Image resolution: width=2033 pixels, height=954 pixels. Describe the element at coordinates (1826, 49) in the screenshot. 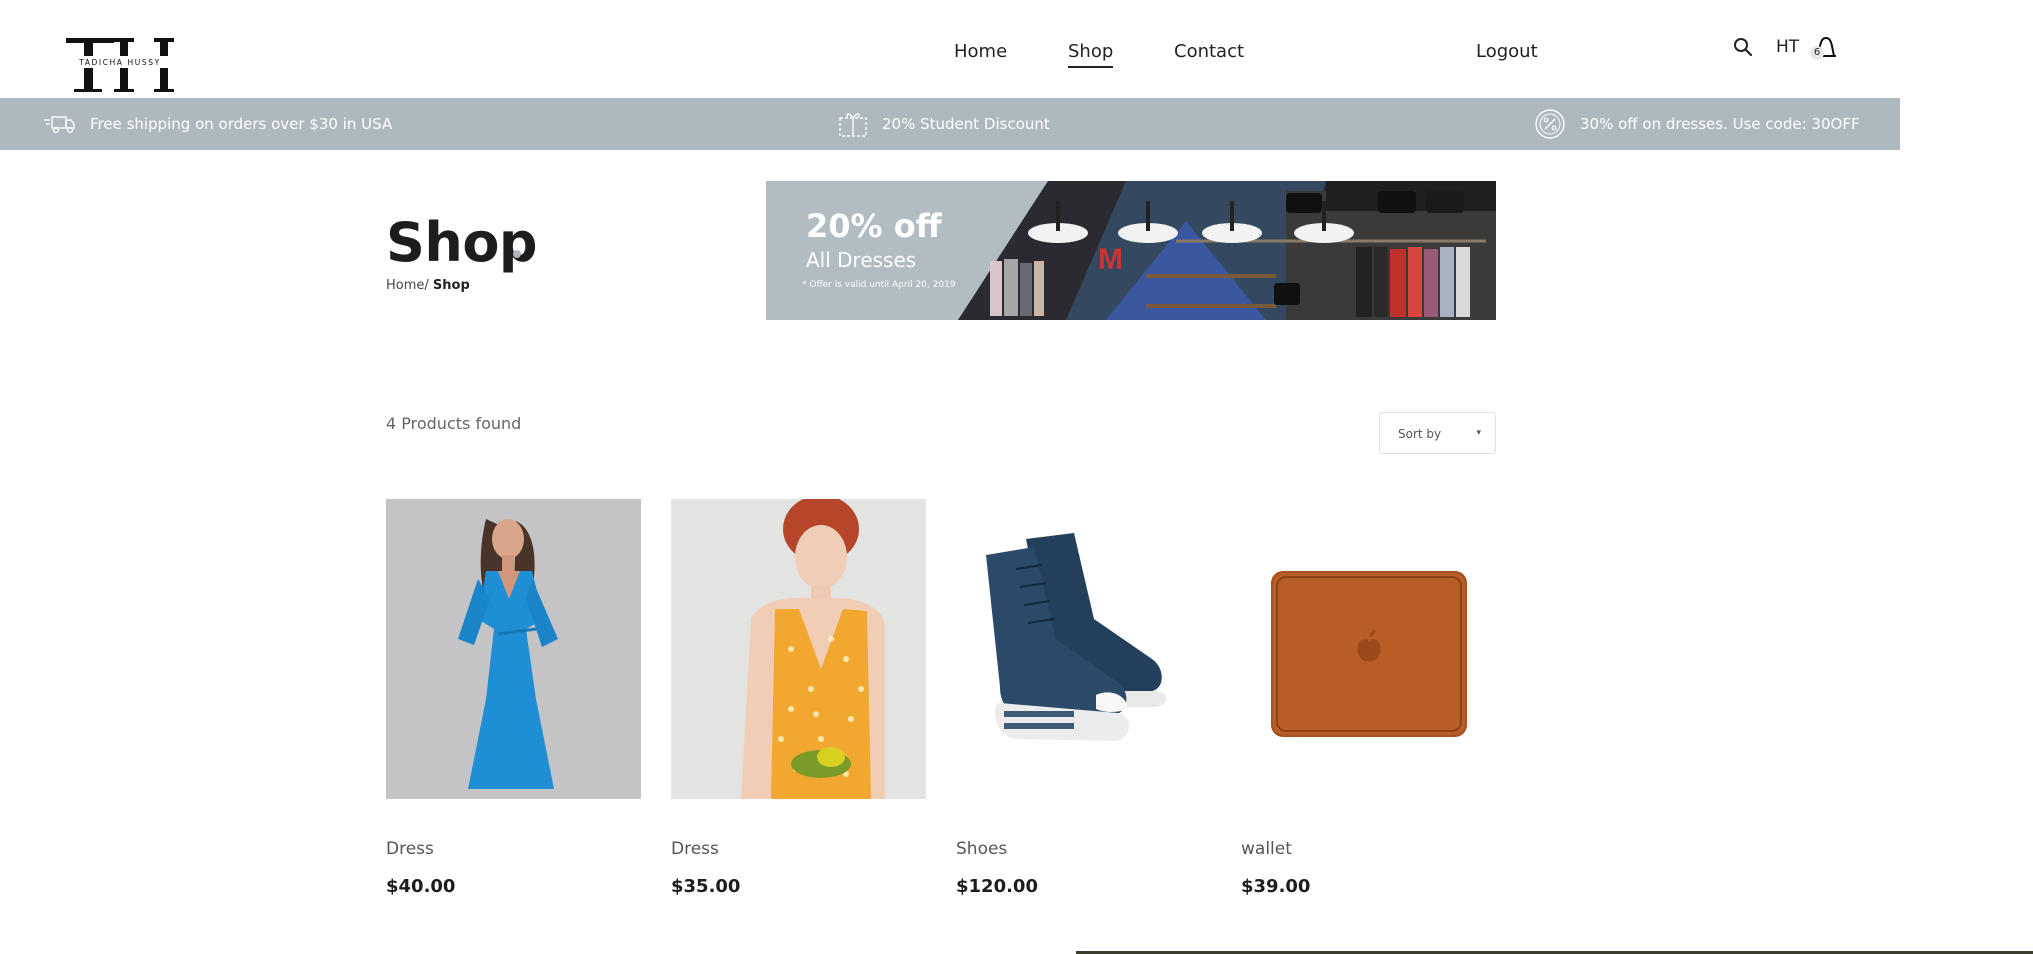

I see `cart-button: 6` at that location.